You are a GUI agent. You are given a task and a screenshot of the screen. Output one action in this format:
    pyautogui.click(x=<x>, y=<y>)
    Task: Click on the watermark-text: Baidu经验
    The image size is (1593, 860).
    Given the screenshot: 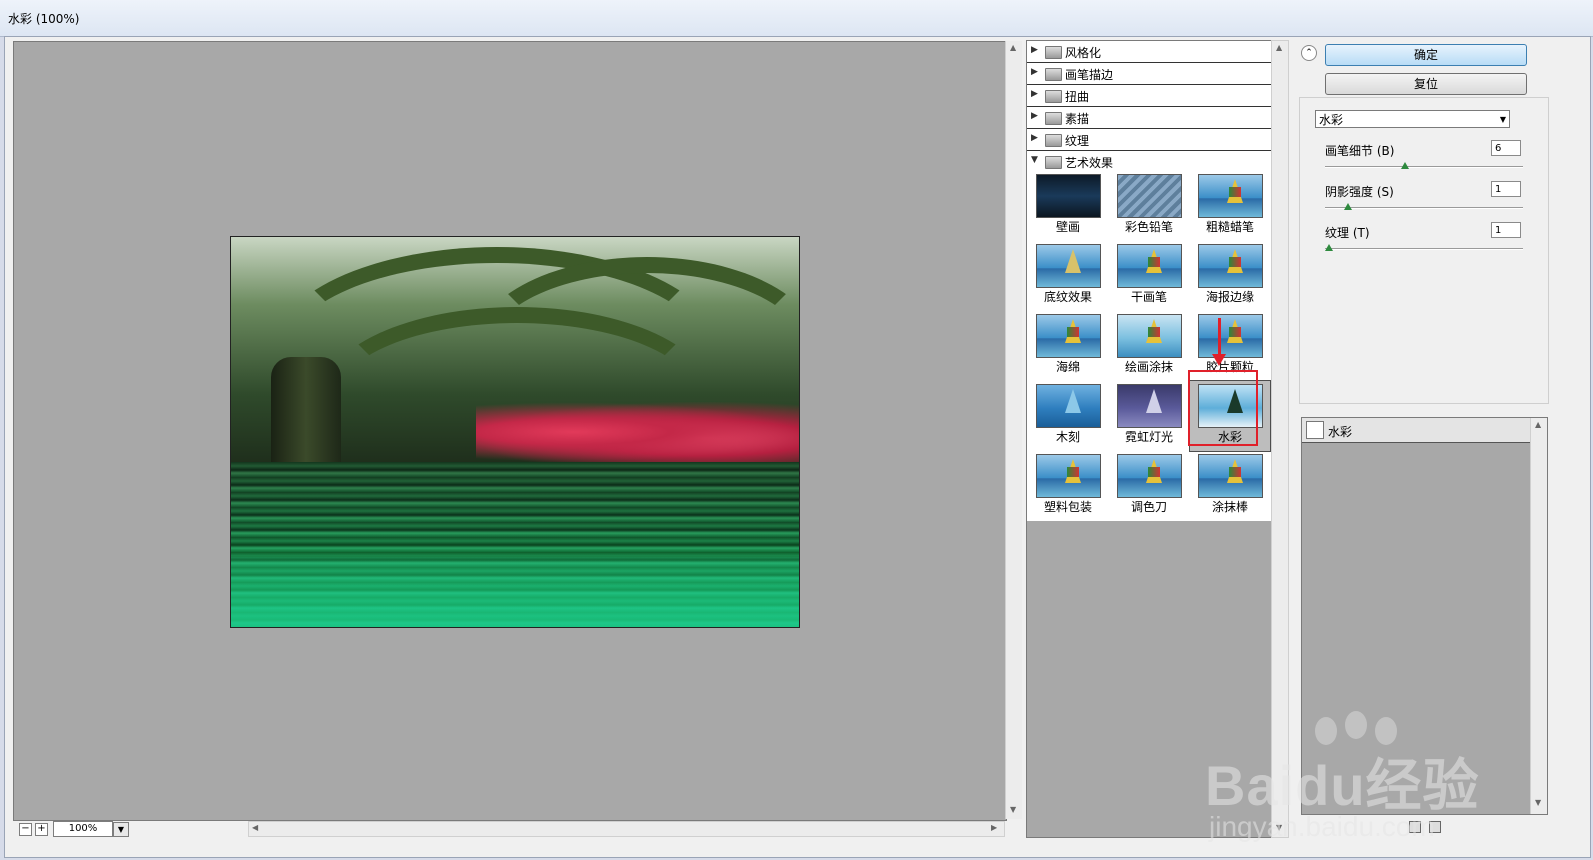 What is the action you would take?
    pyautogui.click(x=1342, y=785)
    